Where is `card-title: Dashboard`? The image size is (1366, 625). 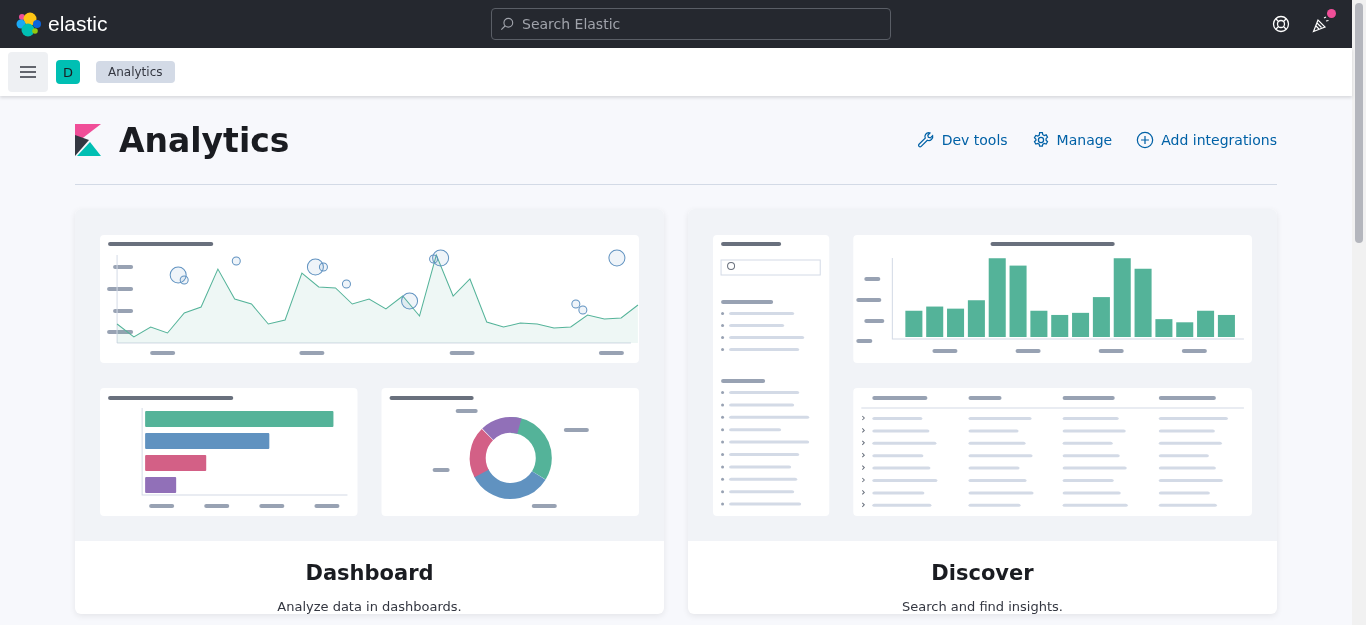 card-title: Dashboard is located at coordinates (369, 573).